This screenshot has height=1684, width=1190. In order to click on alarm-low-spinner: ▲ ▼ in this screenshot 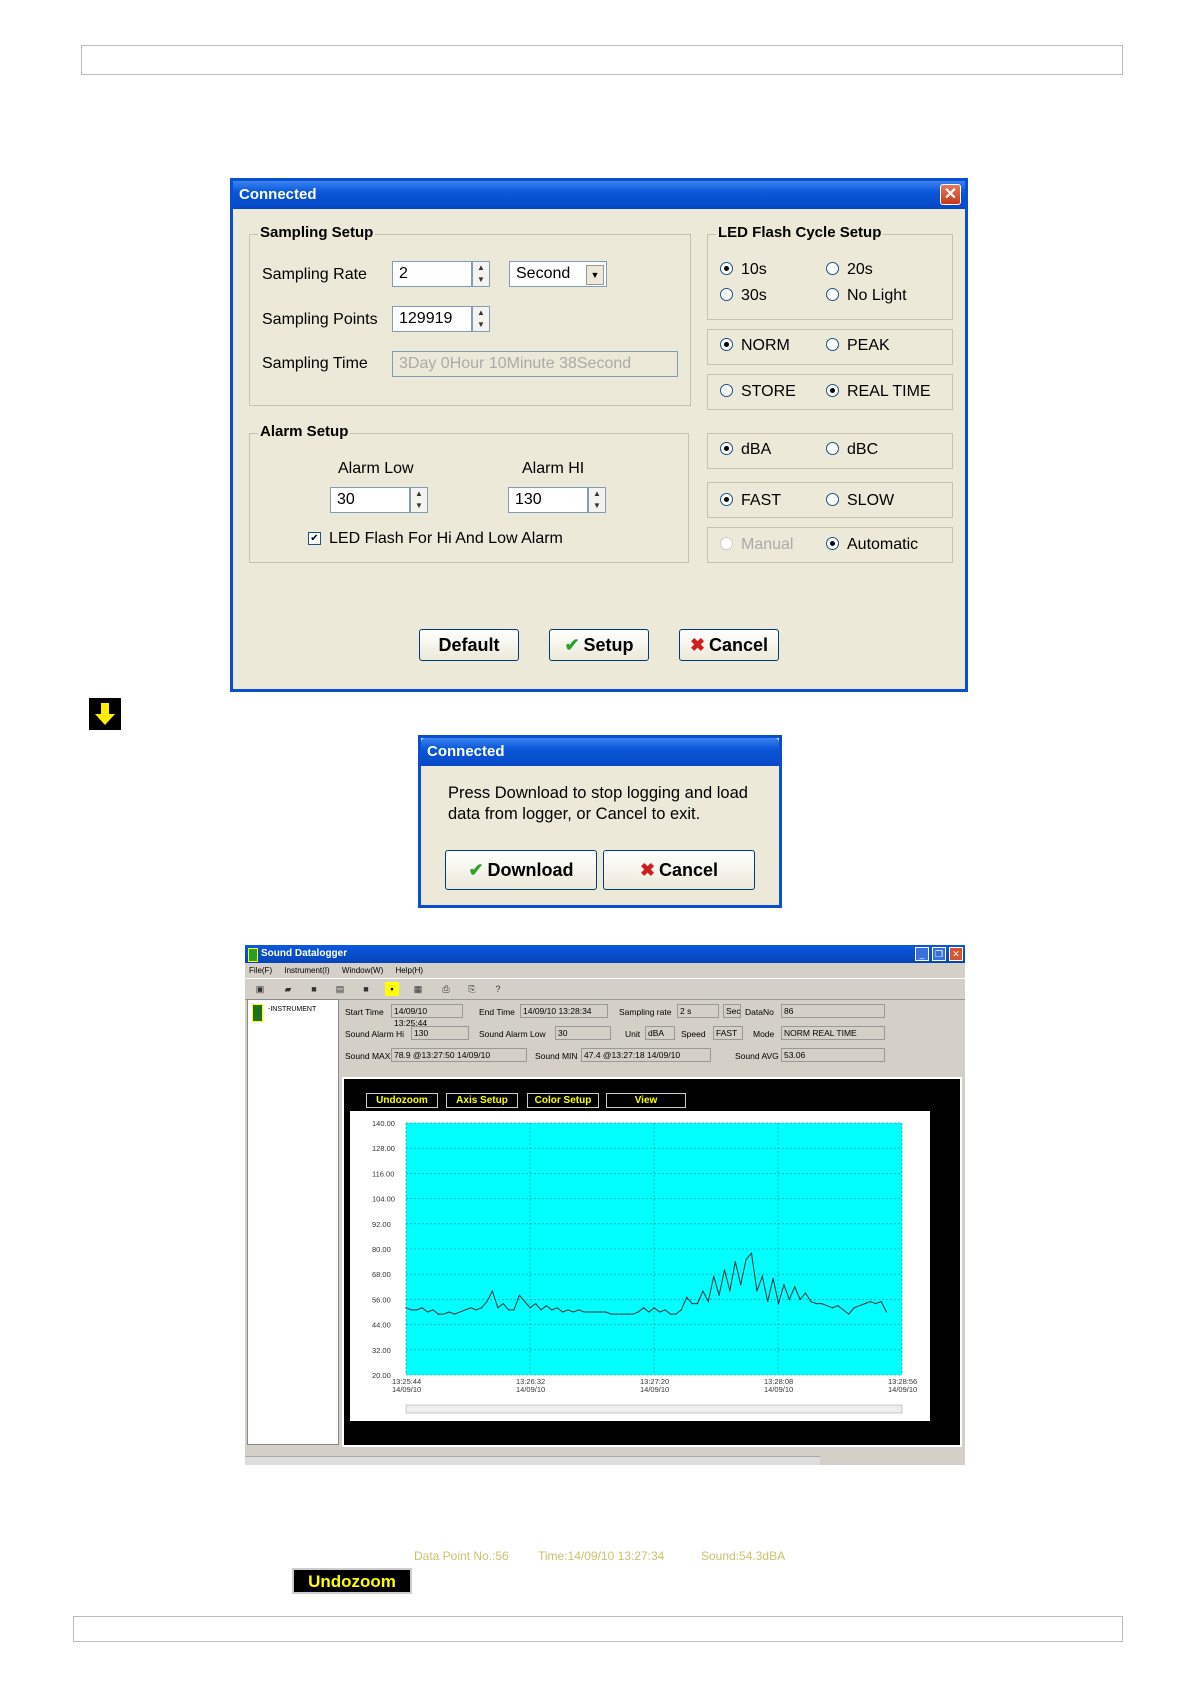, I will do `click(419, 500)`.